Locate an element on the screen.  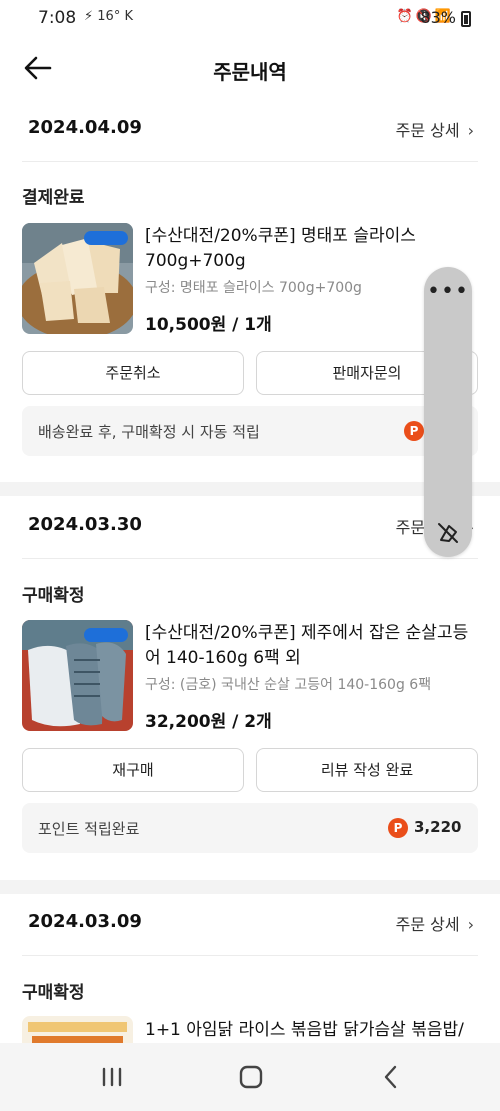
status-temp: 16° is located at coordinates (109, 16).